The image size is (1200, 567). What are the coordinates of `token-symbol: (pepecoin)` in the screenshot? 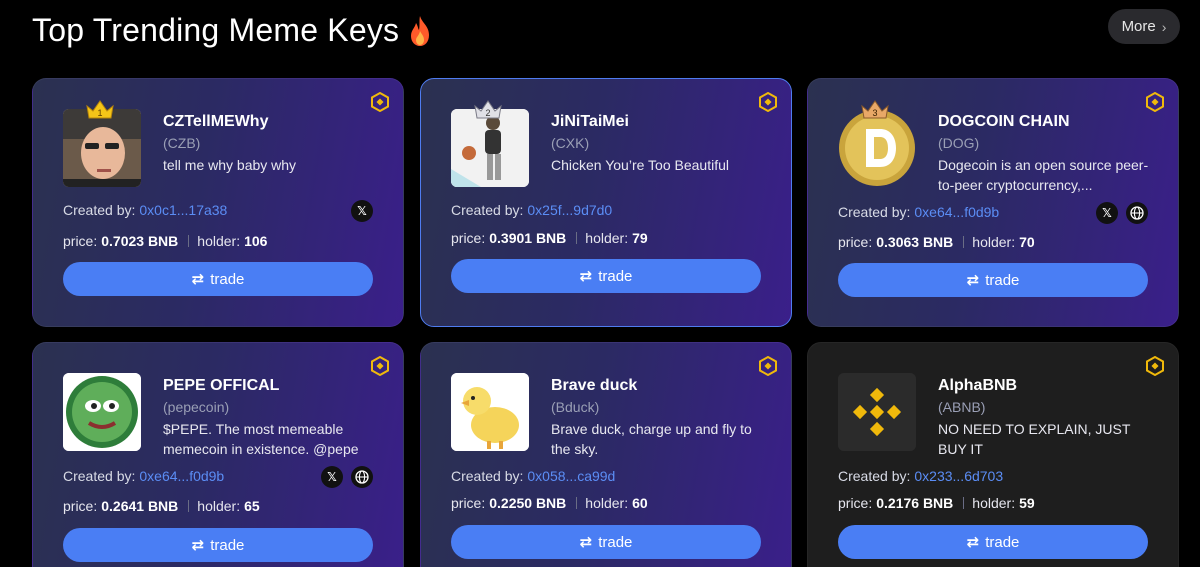 It's located at (196, 407).